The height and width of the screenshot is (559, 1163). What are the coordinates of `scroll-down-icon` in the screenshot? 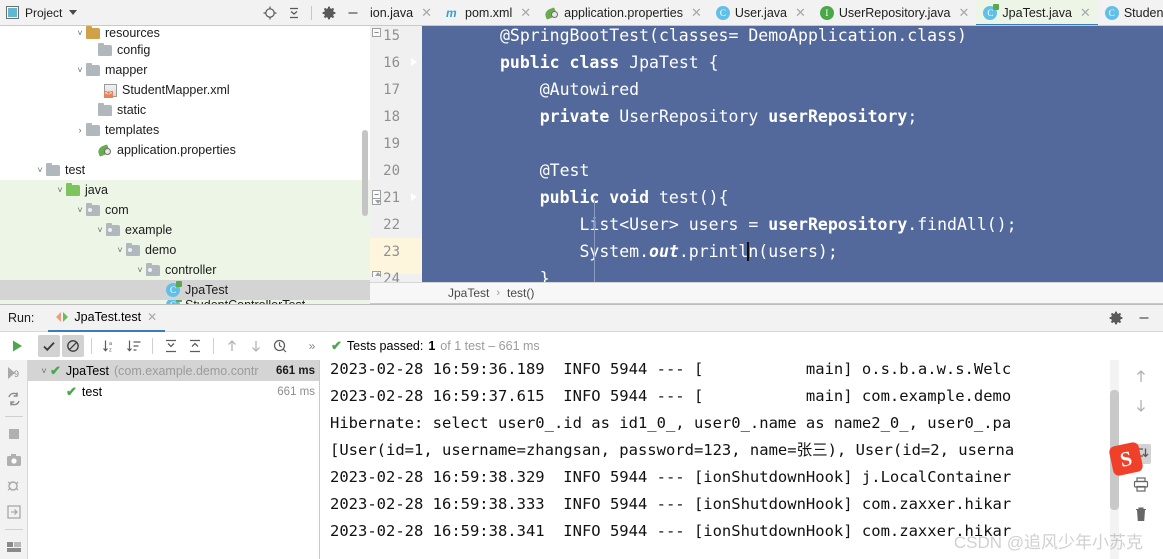 It's located at (1141, 406).